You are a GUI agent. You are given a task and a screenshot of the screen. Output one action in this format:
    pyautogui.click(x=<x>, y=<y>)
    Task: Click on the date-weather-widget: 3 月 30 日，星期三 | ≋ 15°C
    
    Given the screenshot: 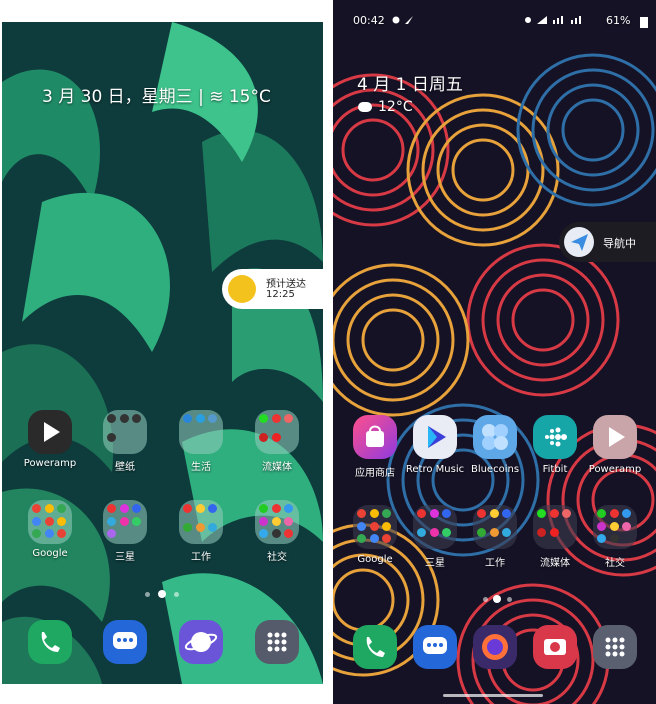 What is the action you would take?
    pyautogui.click(x=156, y=94)
    